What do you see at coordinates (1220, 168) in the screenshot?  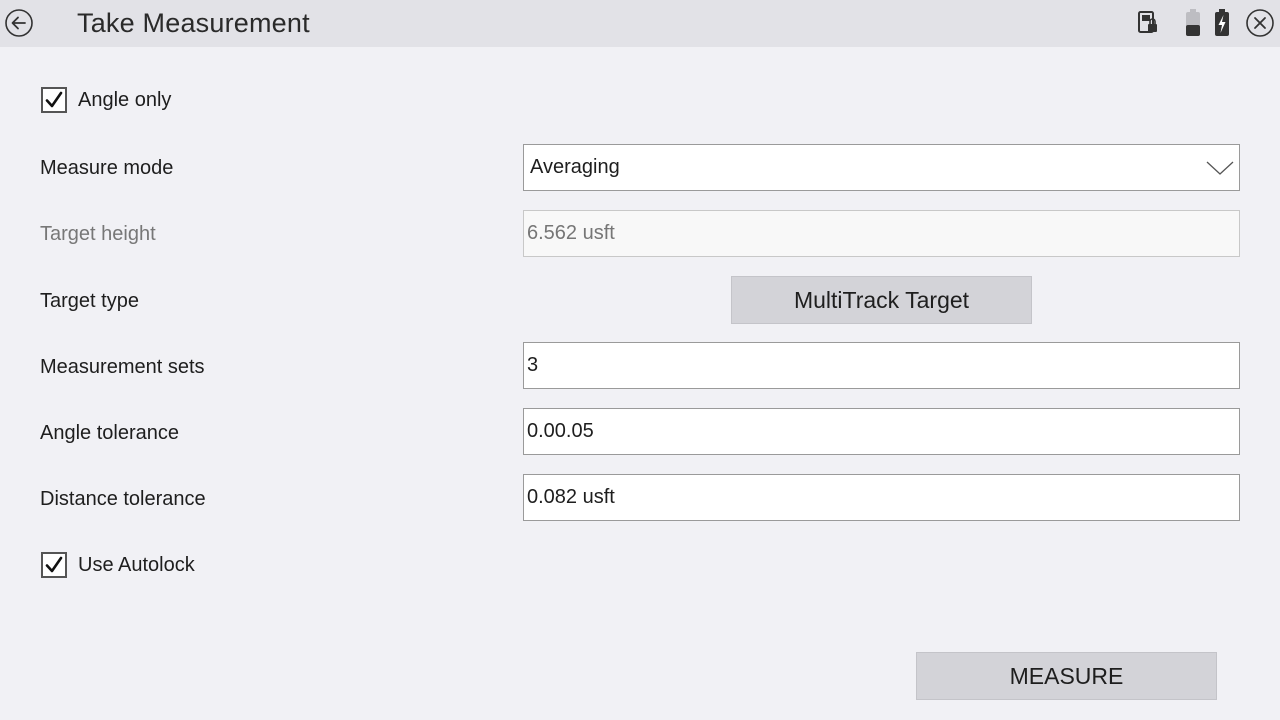 I see `chevron-down-icon` at bounding box center [1220, 168].